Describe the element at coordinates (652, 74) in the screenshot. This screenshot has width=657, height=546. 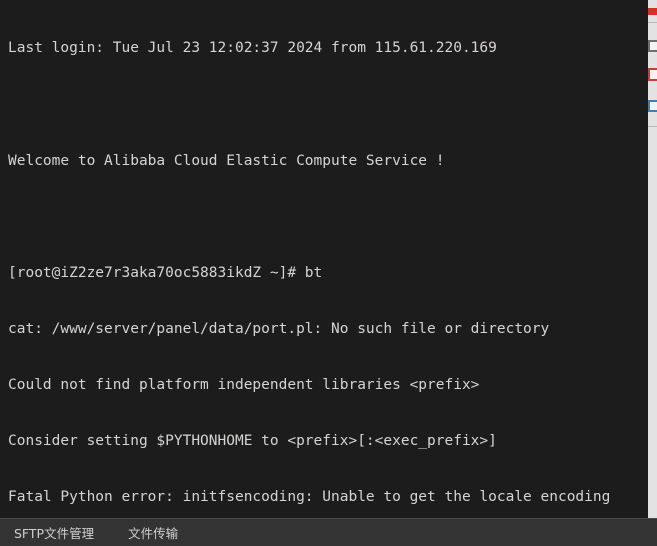
I see `alert-icon` at that location.